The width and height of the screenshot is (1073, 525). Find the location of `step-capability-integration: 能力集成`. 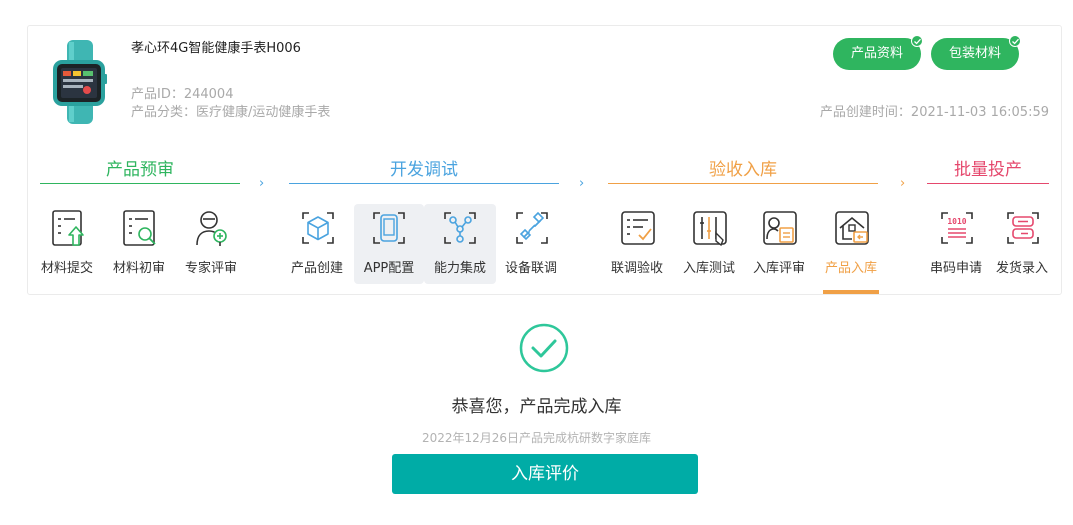

step-capability-integration: 能力集成 is located at coordinates (460, 244).